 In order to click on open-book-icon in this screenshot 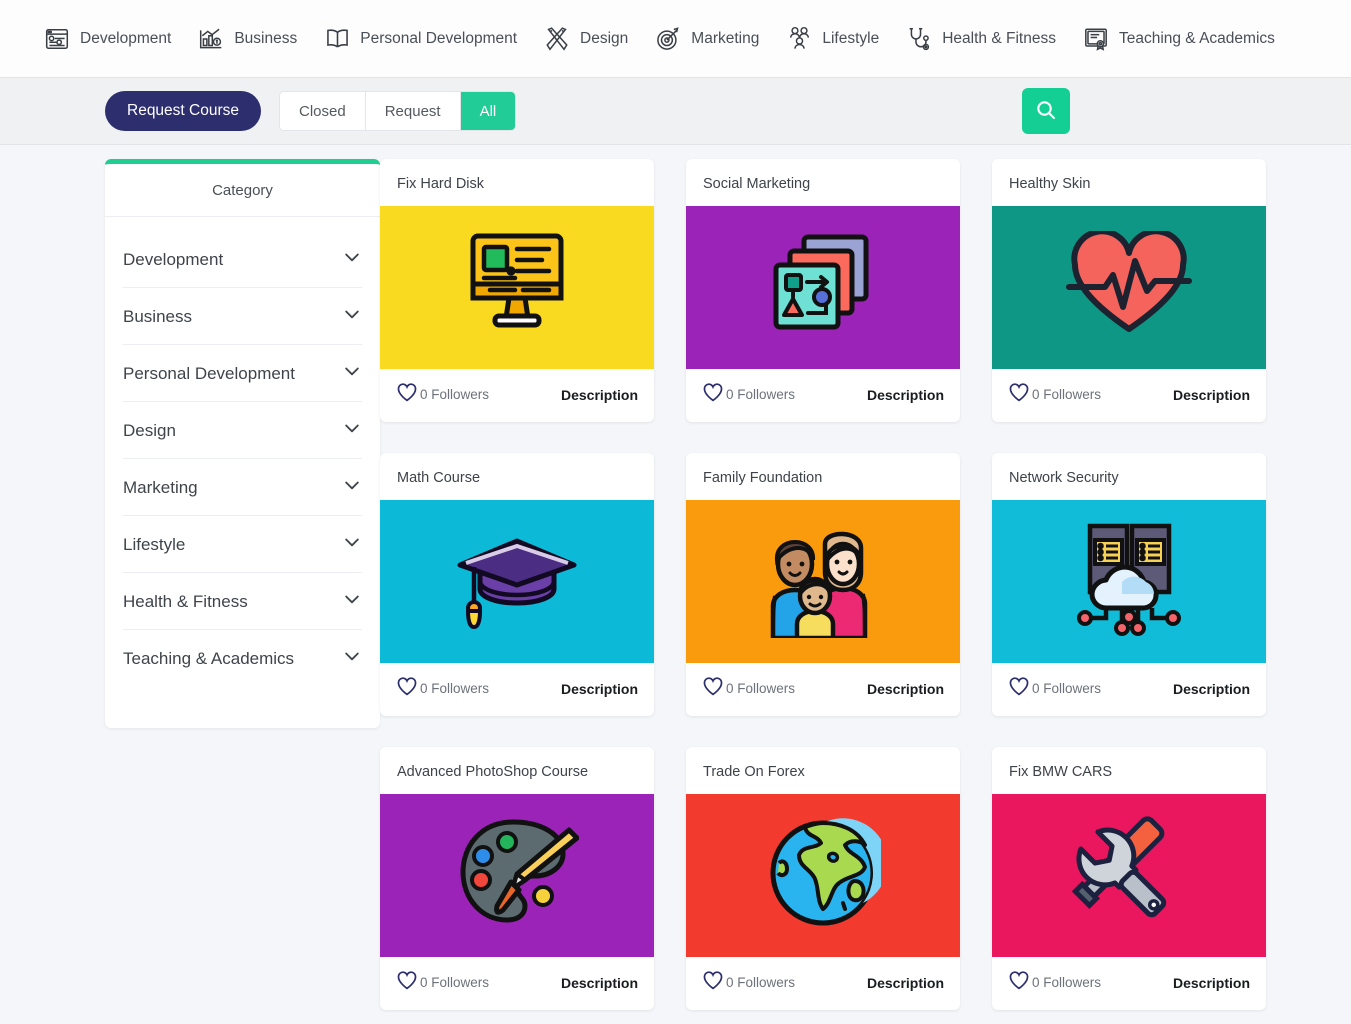, I will do `click(337, 39)`.